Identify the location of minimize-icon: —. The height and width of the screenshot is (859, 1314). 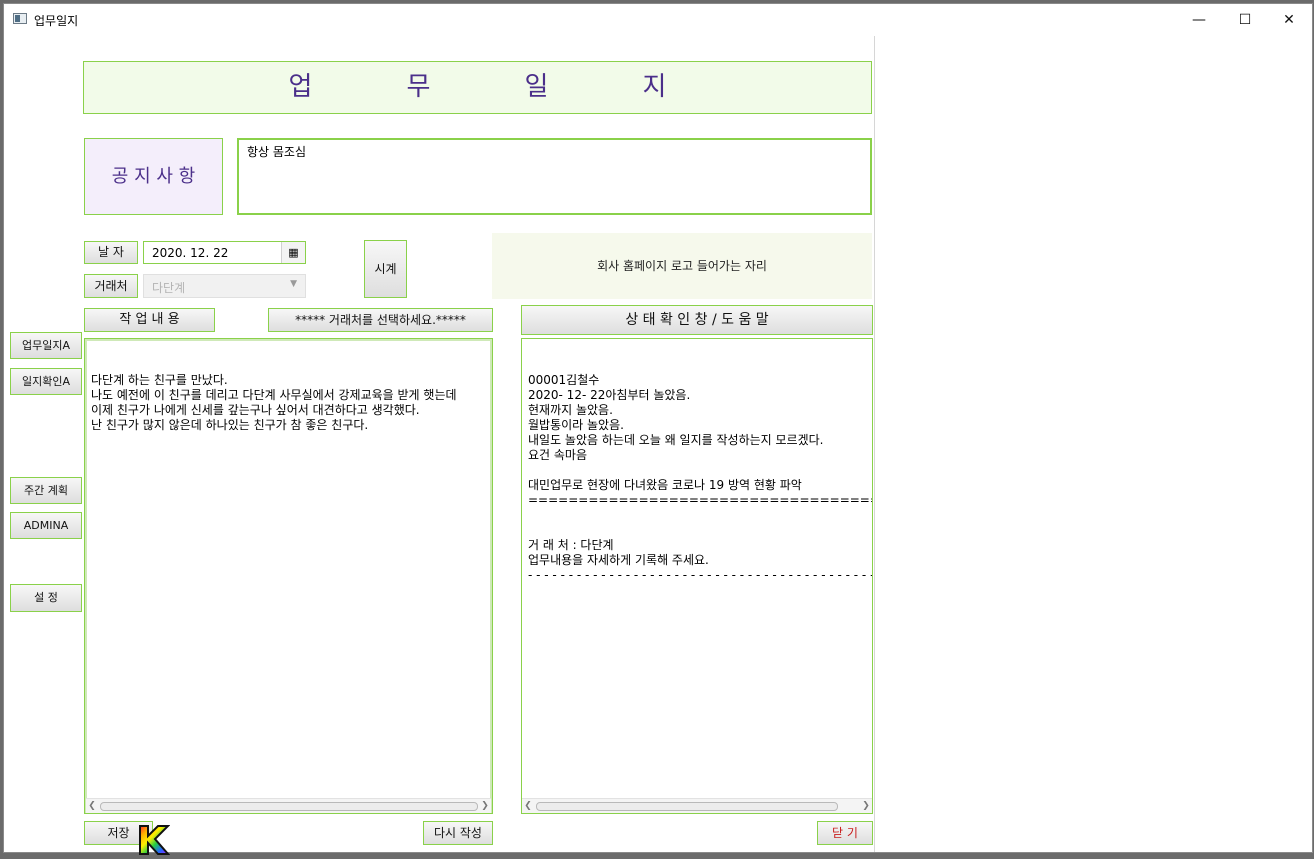
(1199, 20).